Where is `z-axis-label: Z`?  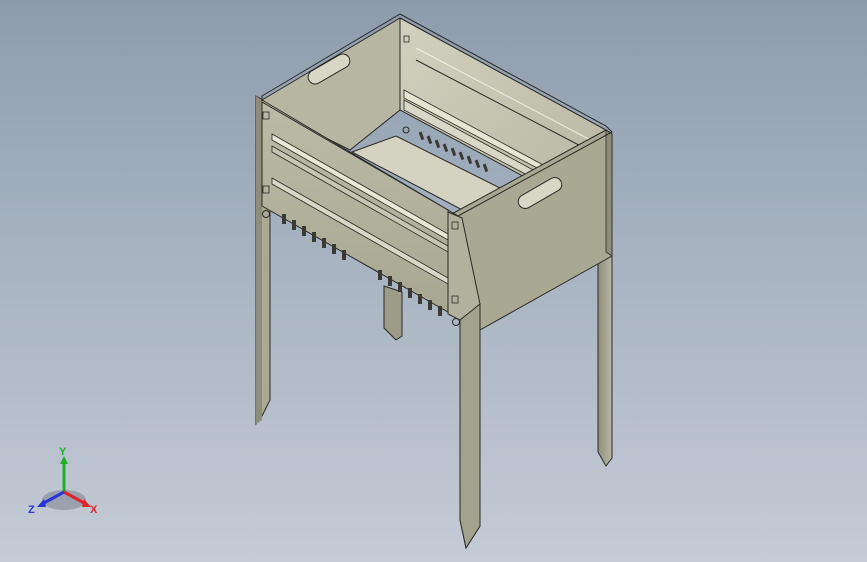
z-axis-label: Z is located at coordinates (31, 510).